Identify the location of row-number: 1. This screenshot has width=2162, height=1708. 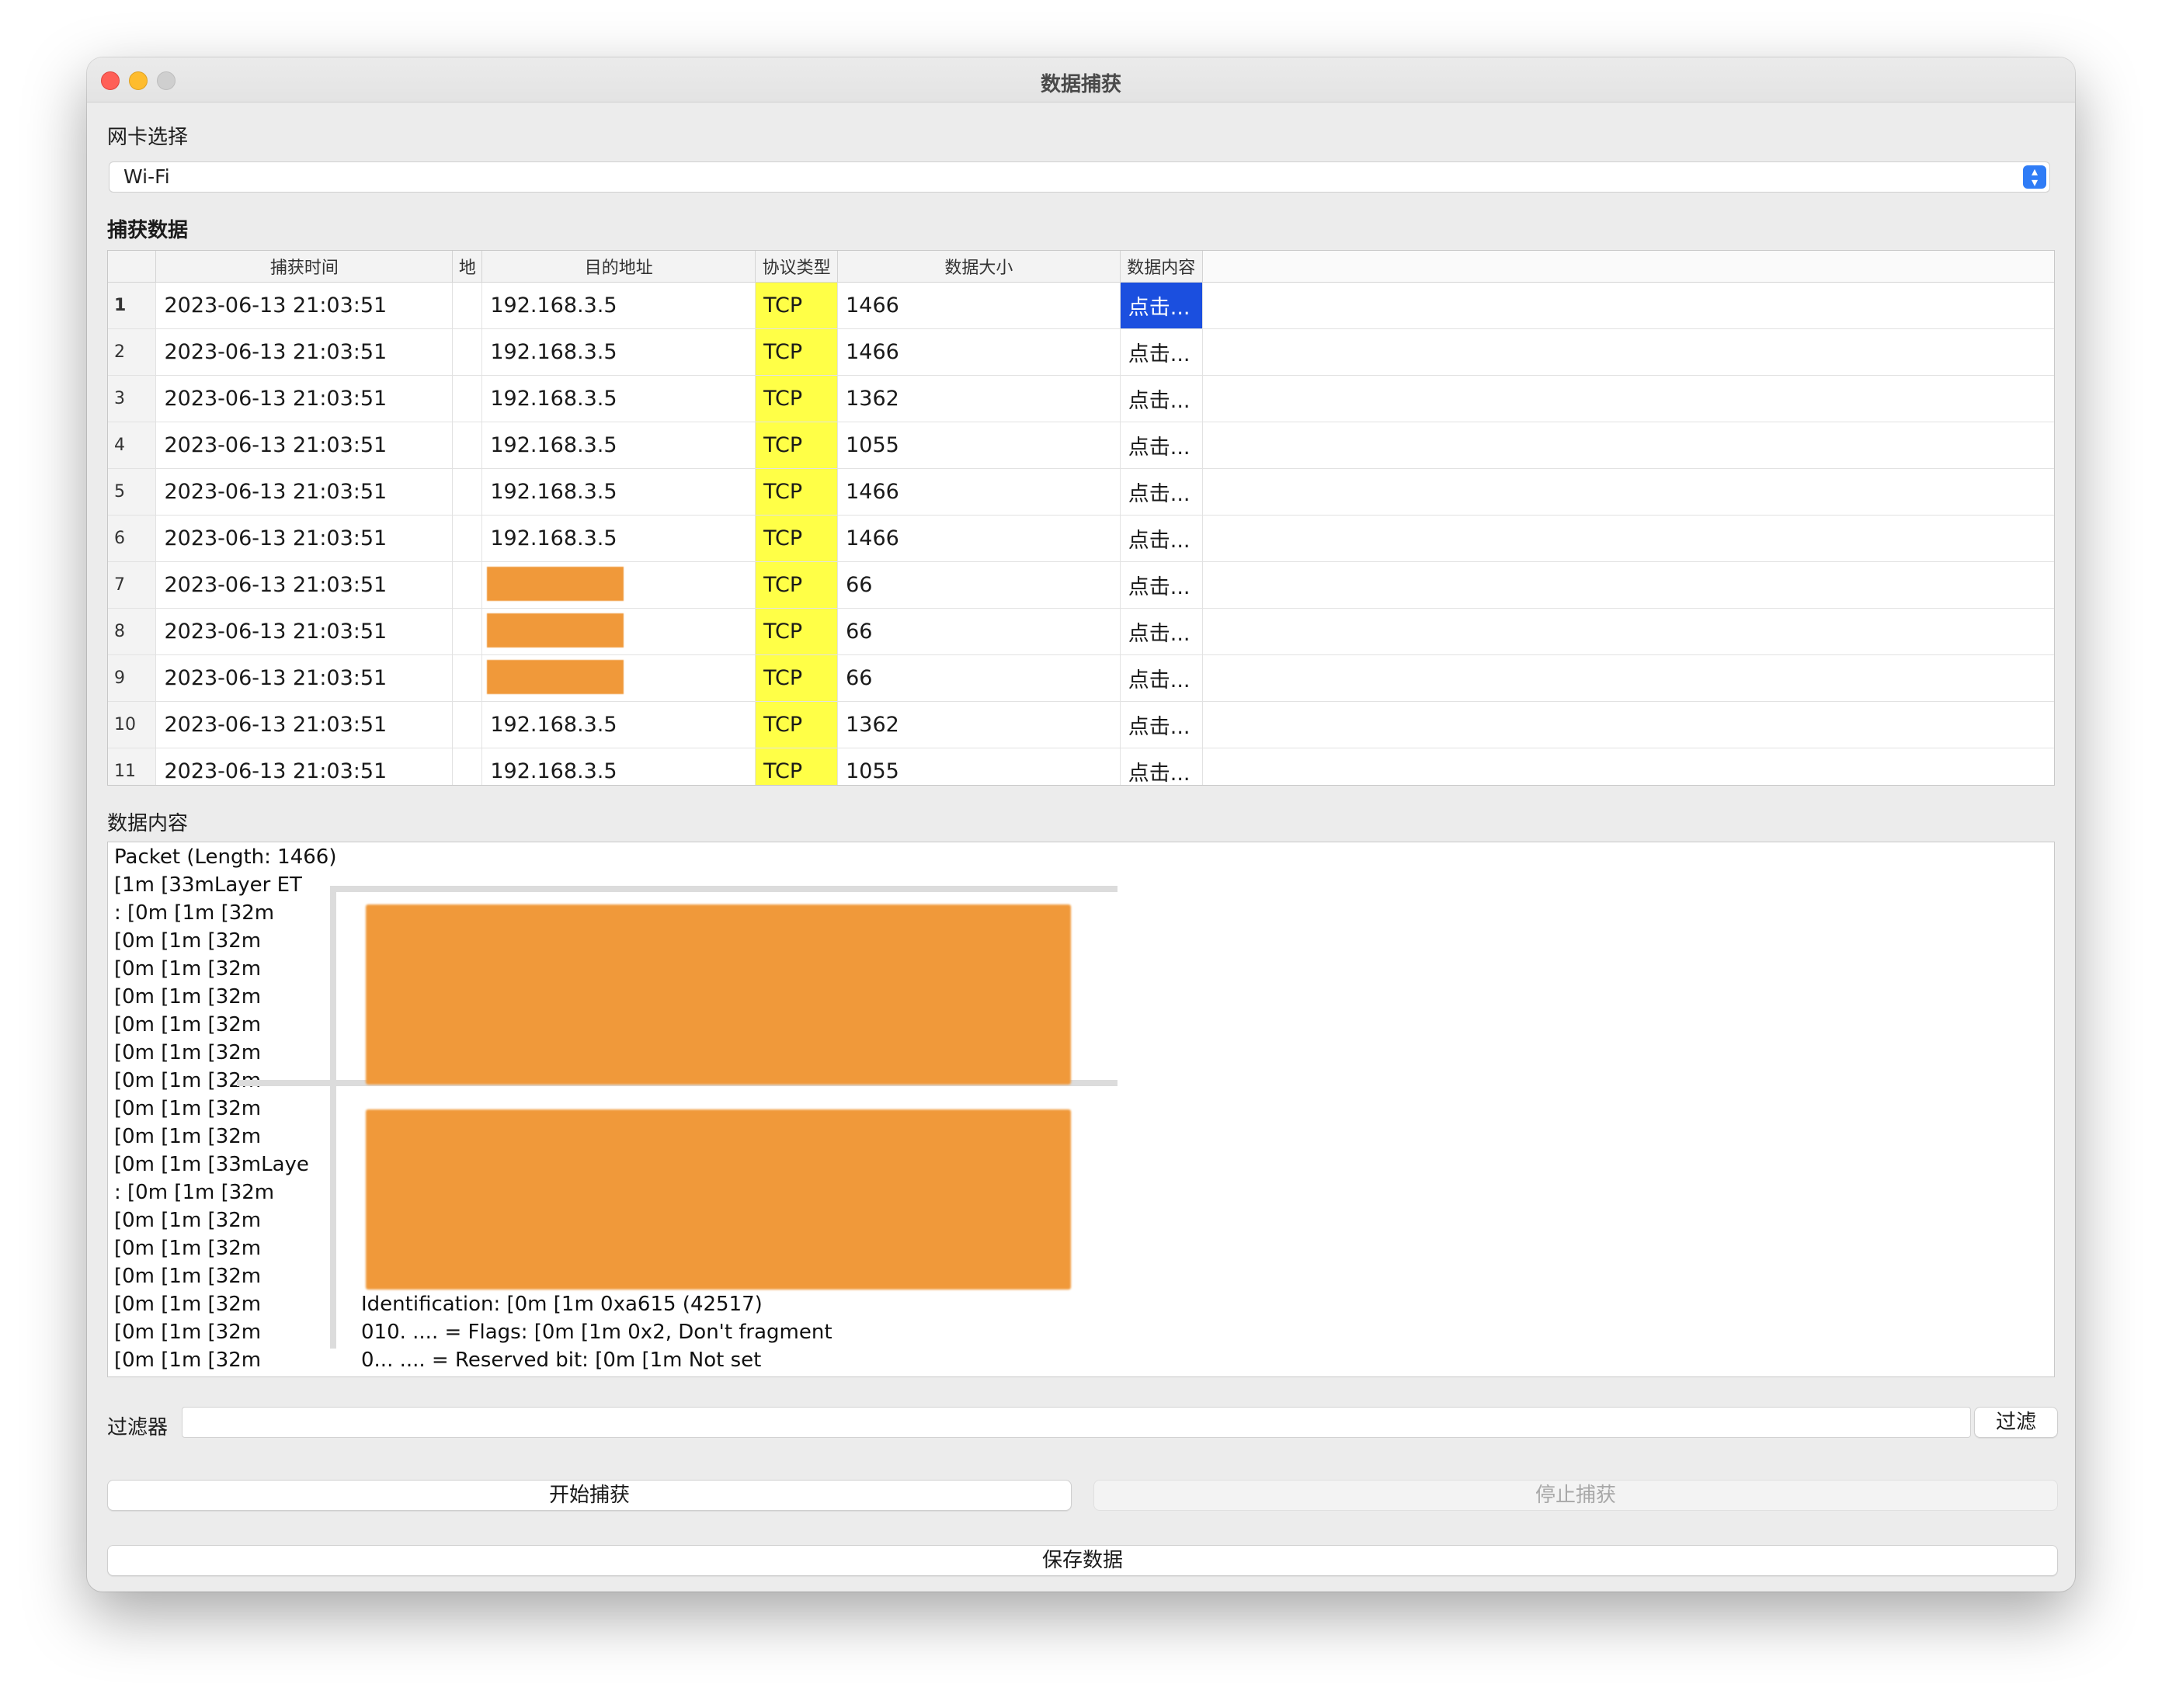
(132, 305).